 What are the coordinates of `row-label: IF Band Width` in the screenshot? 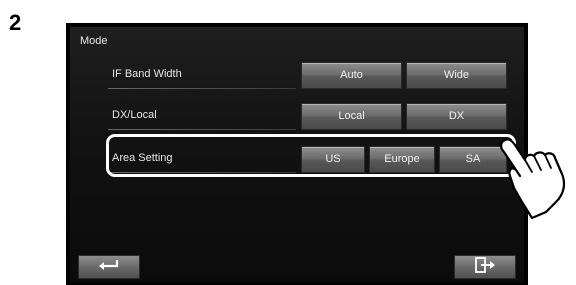 It's located at (147, 74).